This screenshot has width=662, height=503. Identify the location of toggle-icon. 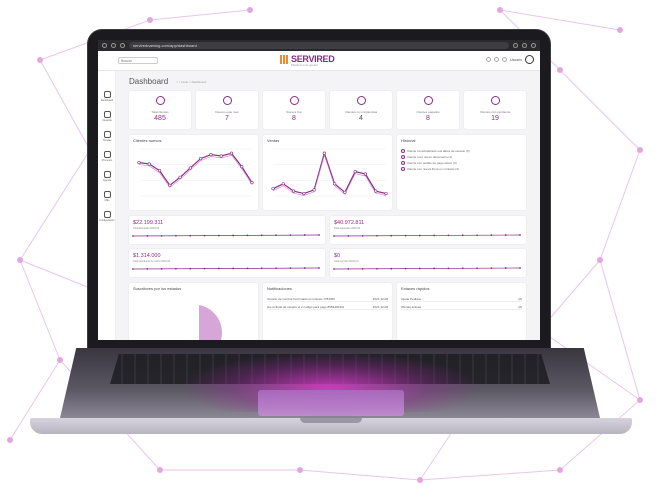
(488, 59).